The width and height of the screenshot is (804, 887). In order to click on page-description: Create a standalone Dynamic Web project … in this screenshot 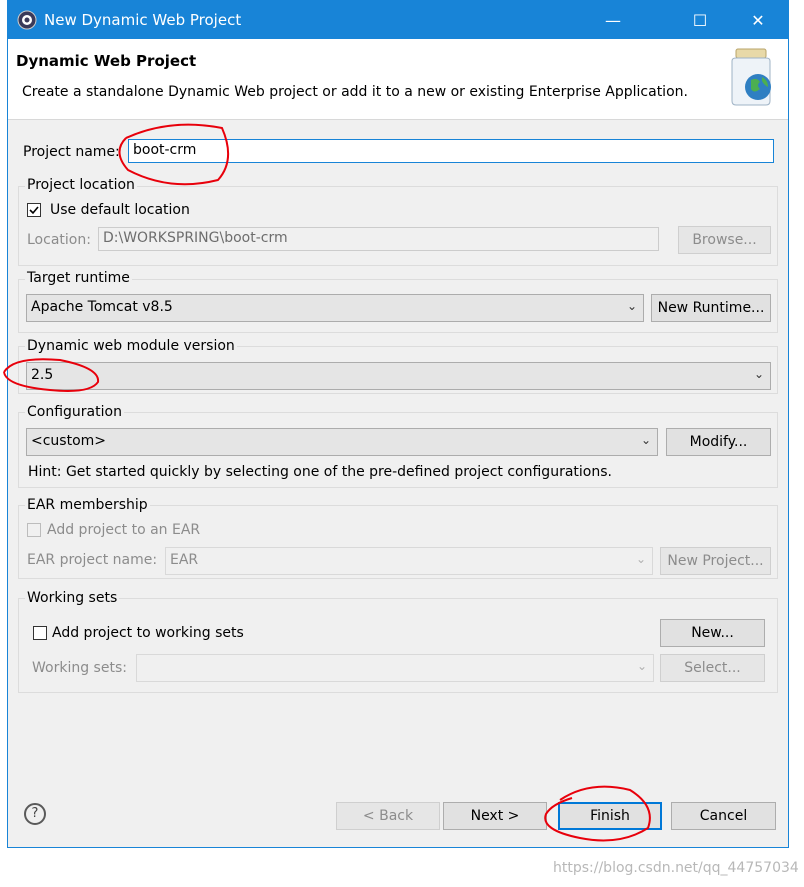, I will do `click(355, 92)`.